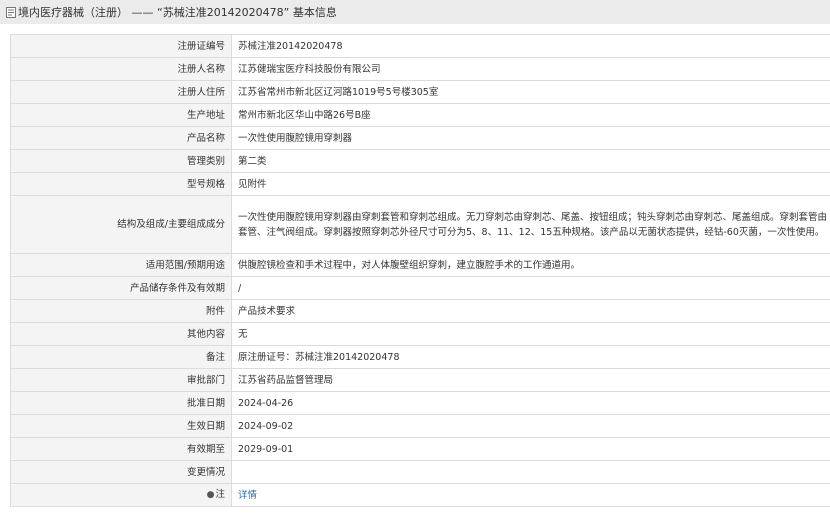 Image resolution: width=830 pixels, height=528 pixels. What do you see at coordinates (121, 380) in the screenshot?
I see `row-label: 审批部门` at bounding box center [121, 380].